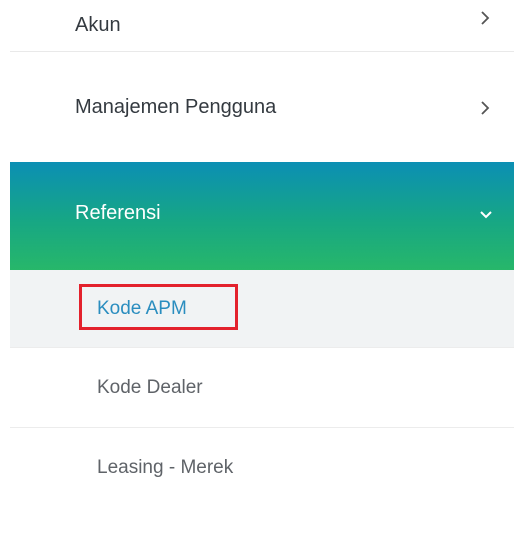  What do you see at coordinates (262, 468) in the screenshot?
I see `submenu-item-leasing-merek: Leasing - Merek` at bounding box center [262, 468].